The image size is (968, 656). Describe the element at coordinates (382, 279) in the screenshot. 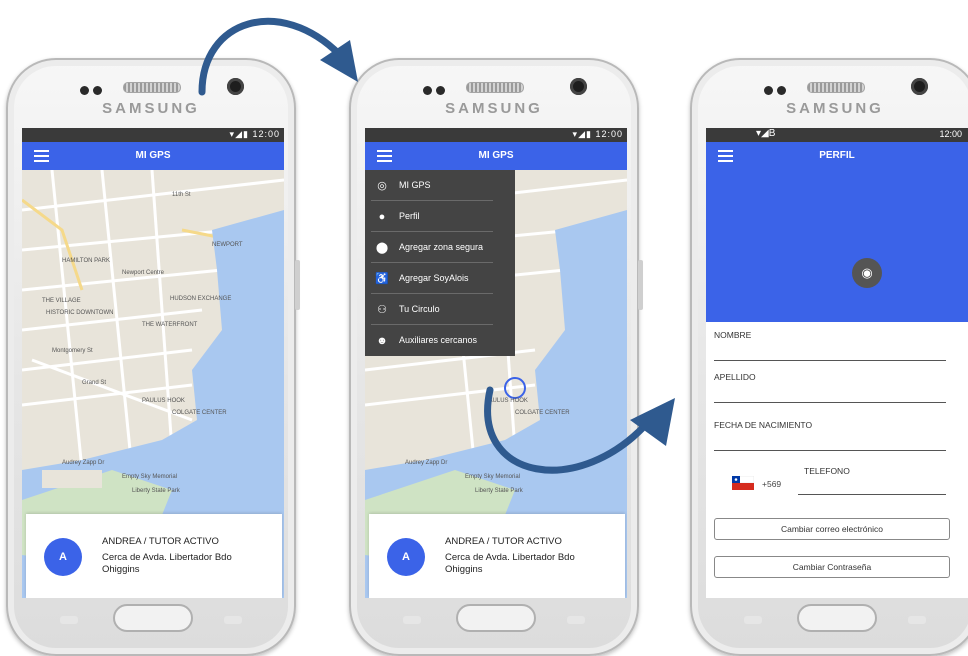

I see `walking-cane-icon: ♿` at that location.